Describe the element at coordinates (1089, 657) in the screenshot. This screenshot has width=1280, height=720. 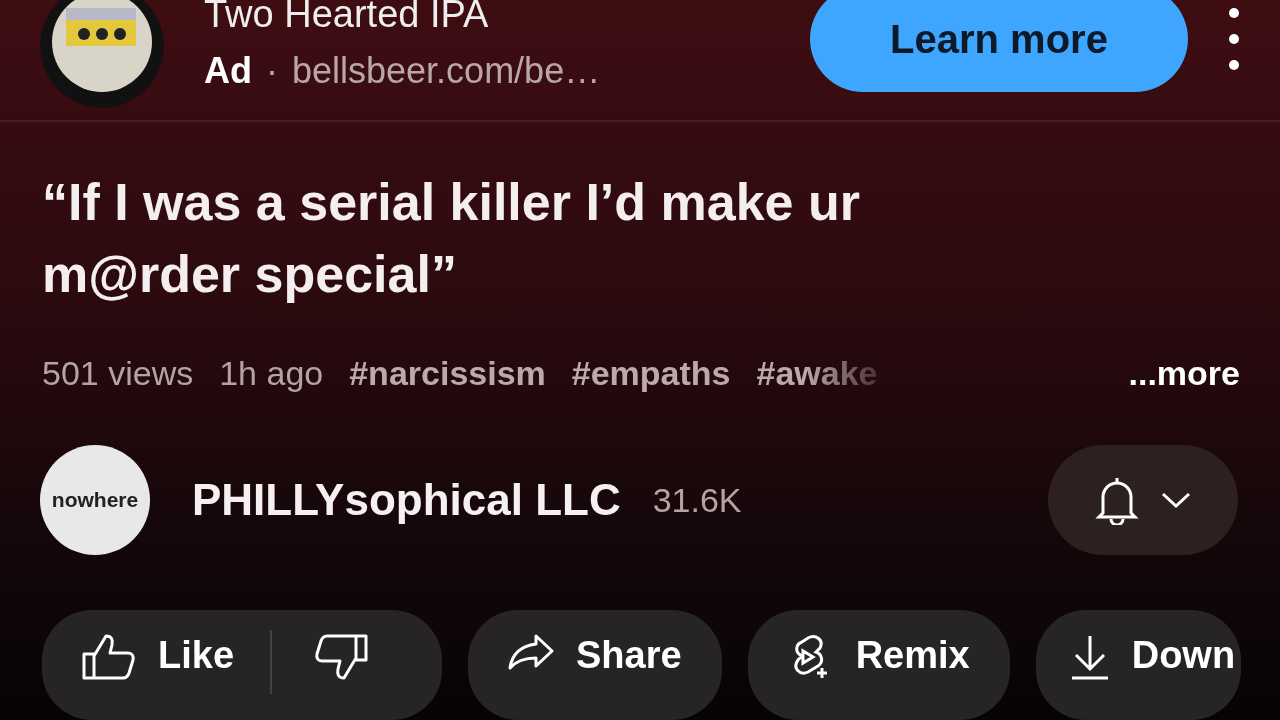
I see `download-icon` at that location.